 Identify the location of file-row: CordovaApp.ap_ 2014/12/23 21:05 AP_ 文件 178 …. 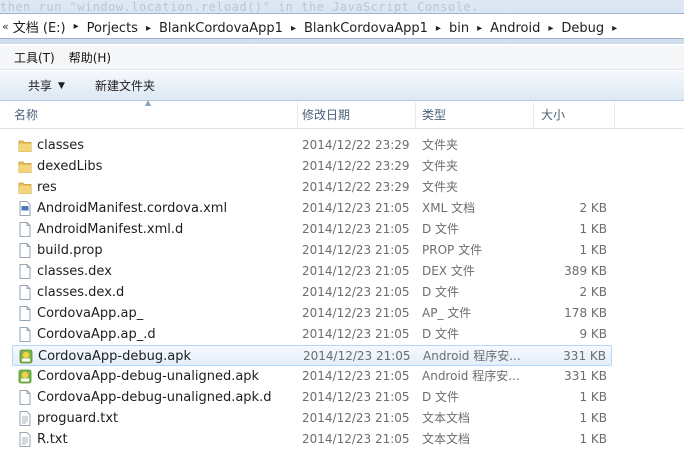
(312, 313).